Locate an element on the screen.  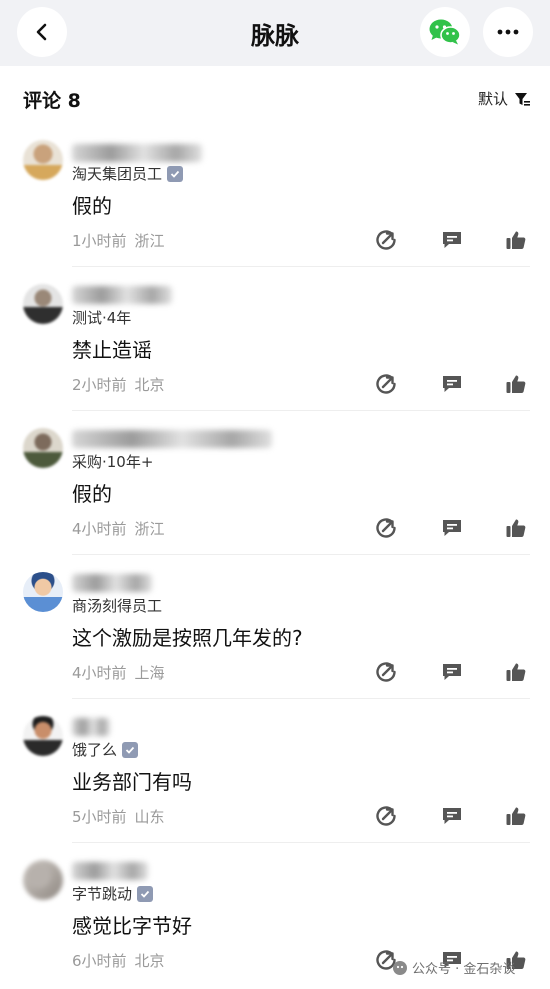
comment-meta: 4小时前 浙江 is located at coordinates (118, 528).